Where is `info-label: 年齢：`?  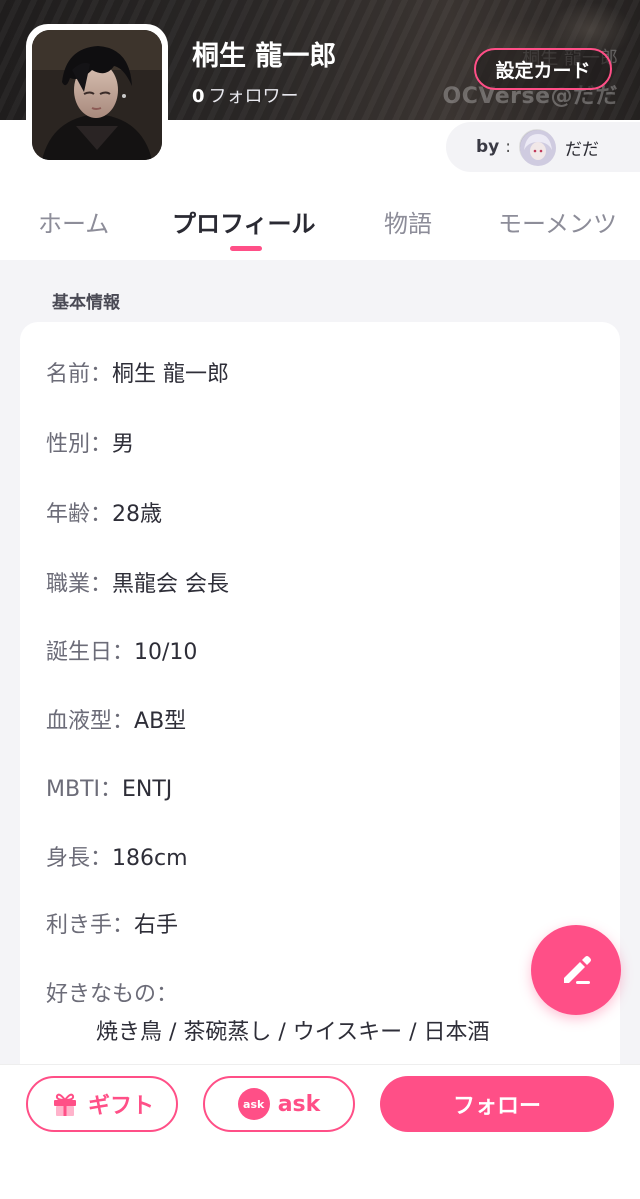
info-label: 年齢： is located at coordinates (79, 514).